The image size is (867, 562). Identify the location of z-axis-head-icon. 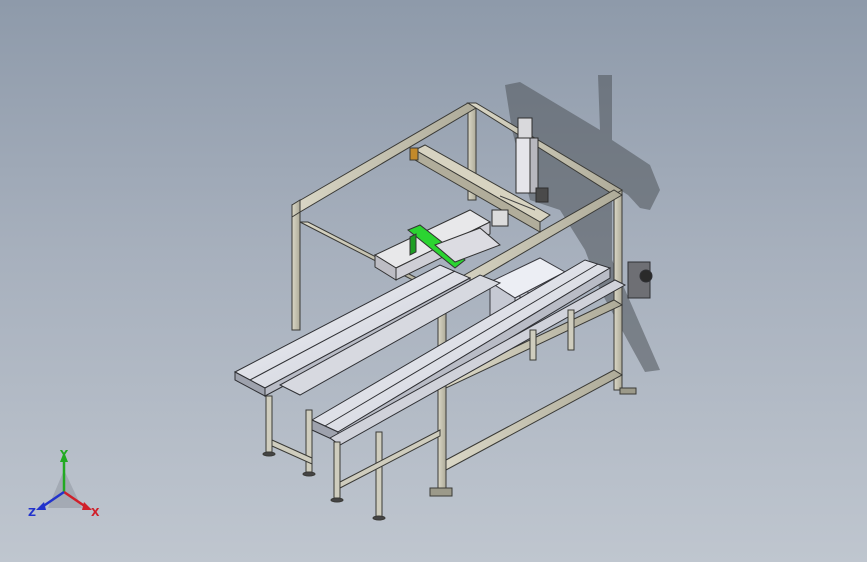
(41, 506).